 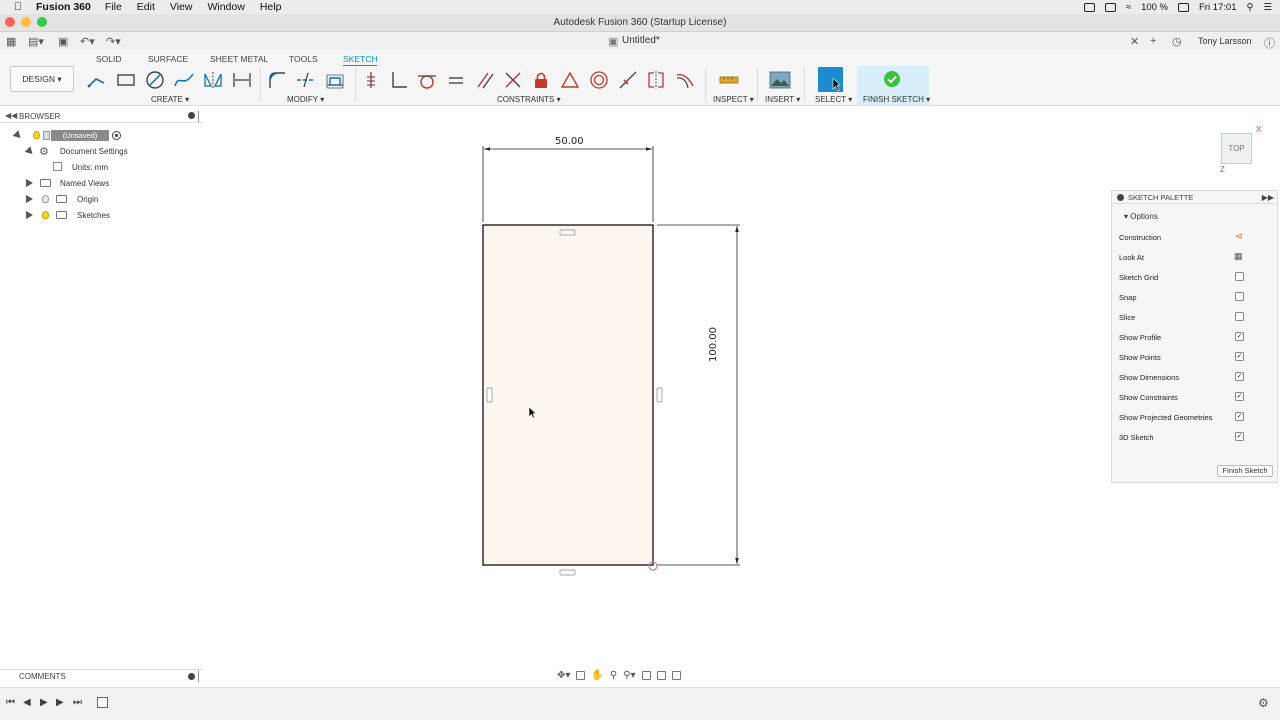 What do you see at coordinates (126, 80) in the screenshot?
I see `rectangle-tool-icon` at bounding box center [126, 80].